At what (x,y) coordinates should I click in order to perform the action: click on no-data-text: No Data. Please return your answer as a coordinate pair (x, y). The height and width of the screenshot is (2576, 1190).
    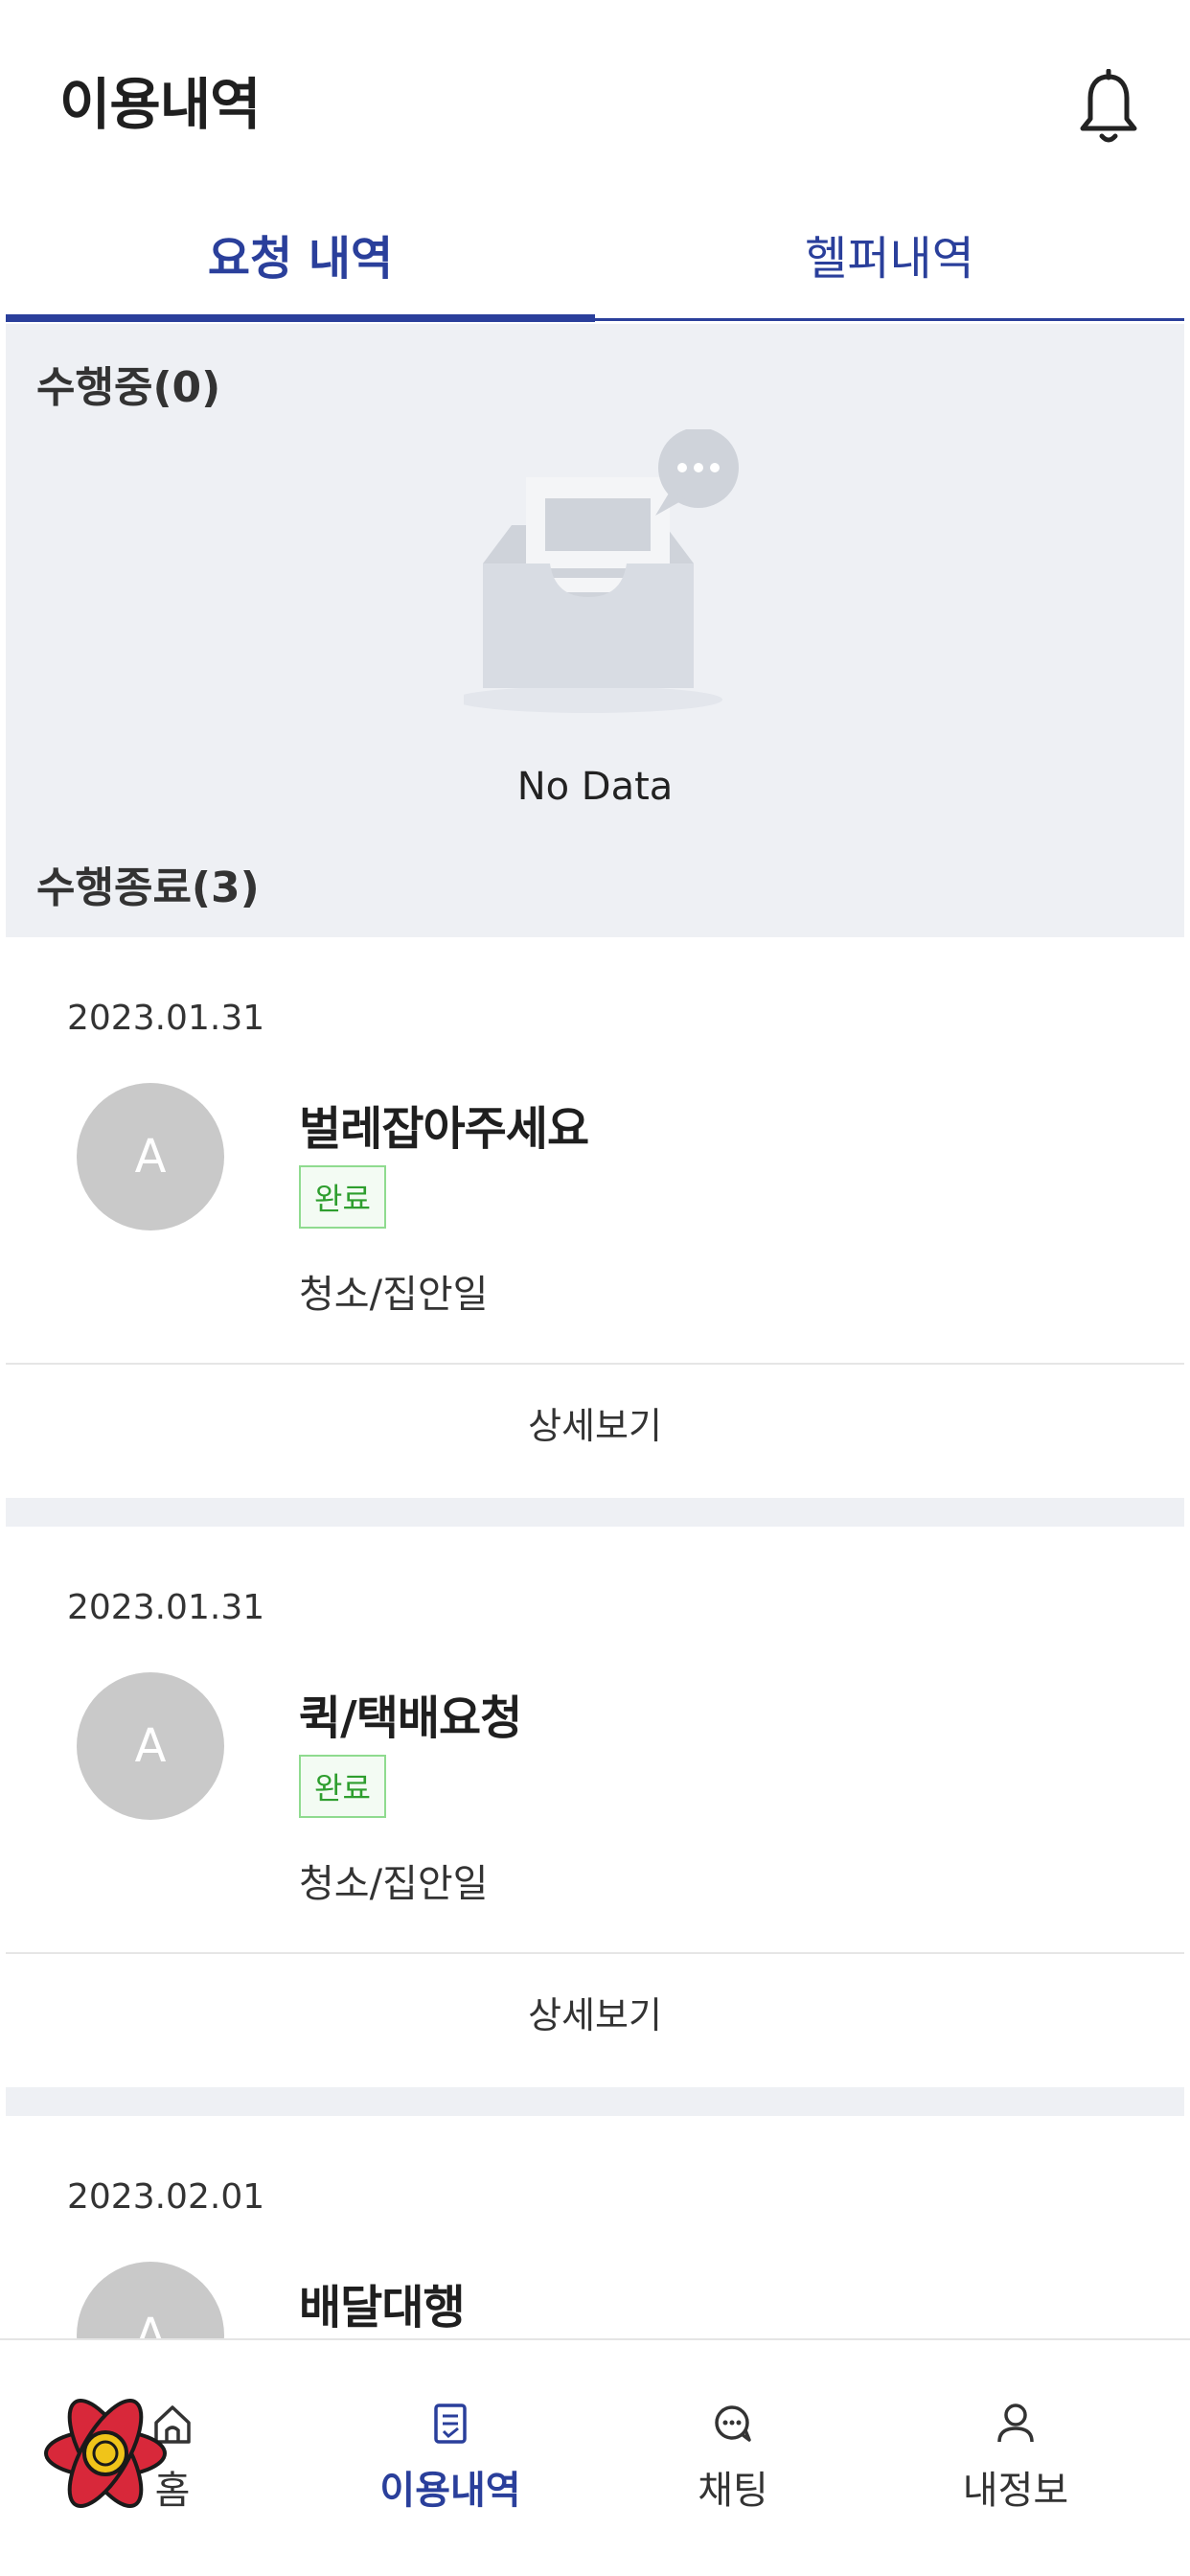
    Looking at the image, I should click on (595, 787).